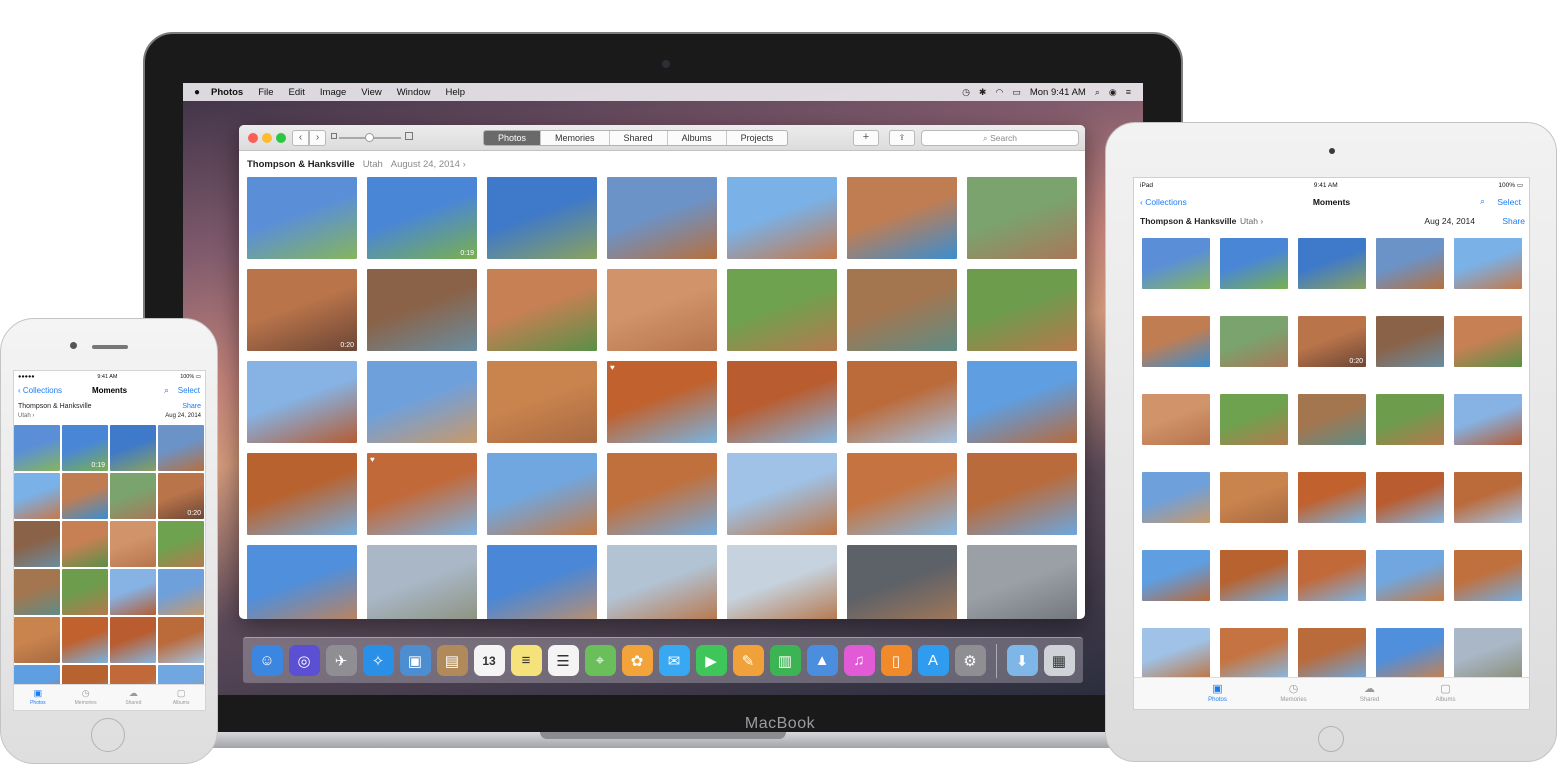 The width and height of the screenshot is (1560, 770). Describe the element at coordinates (999, 92) in the screenshot. I see `wifi-icon: ◠` at that location.